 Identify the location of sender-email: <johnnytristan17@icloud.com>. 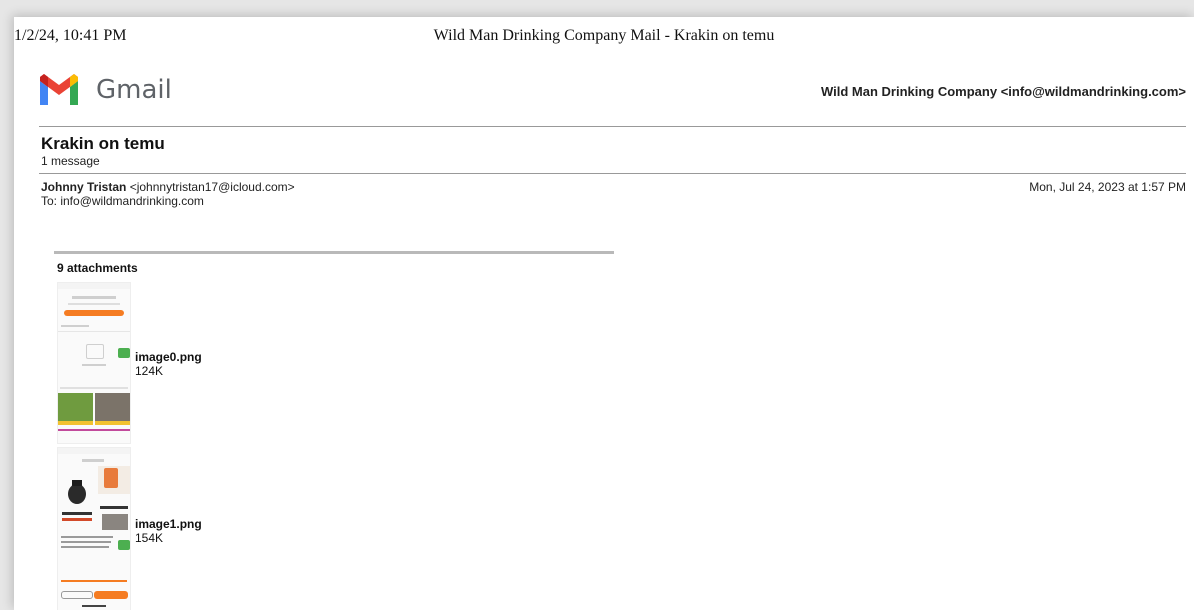
(212, 187).